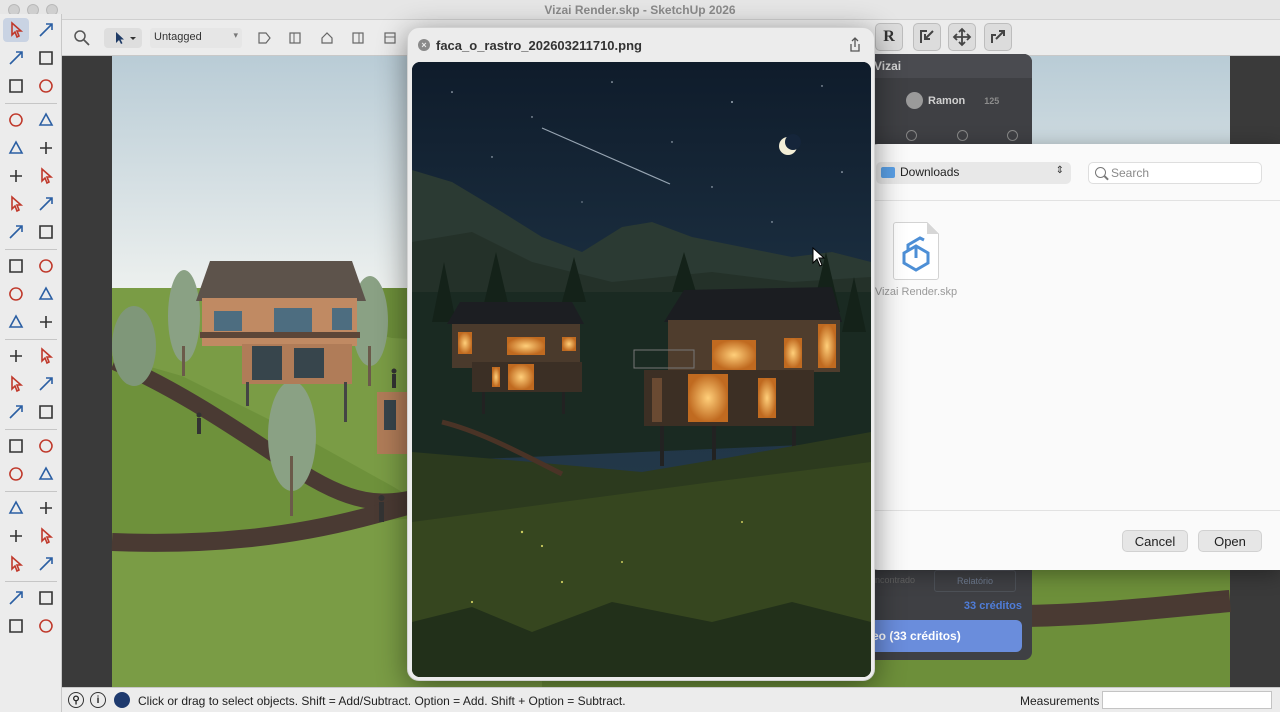 The height and width of the screenshot is (712, 1280). Describe the element at coordinates (46, 626) in the screenshot. I see `styles-tool-icon` at that location.